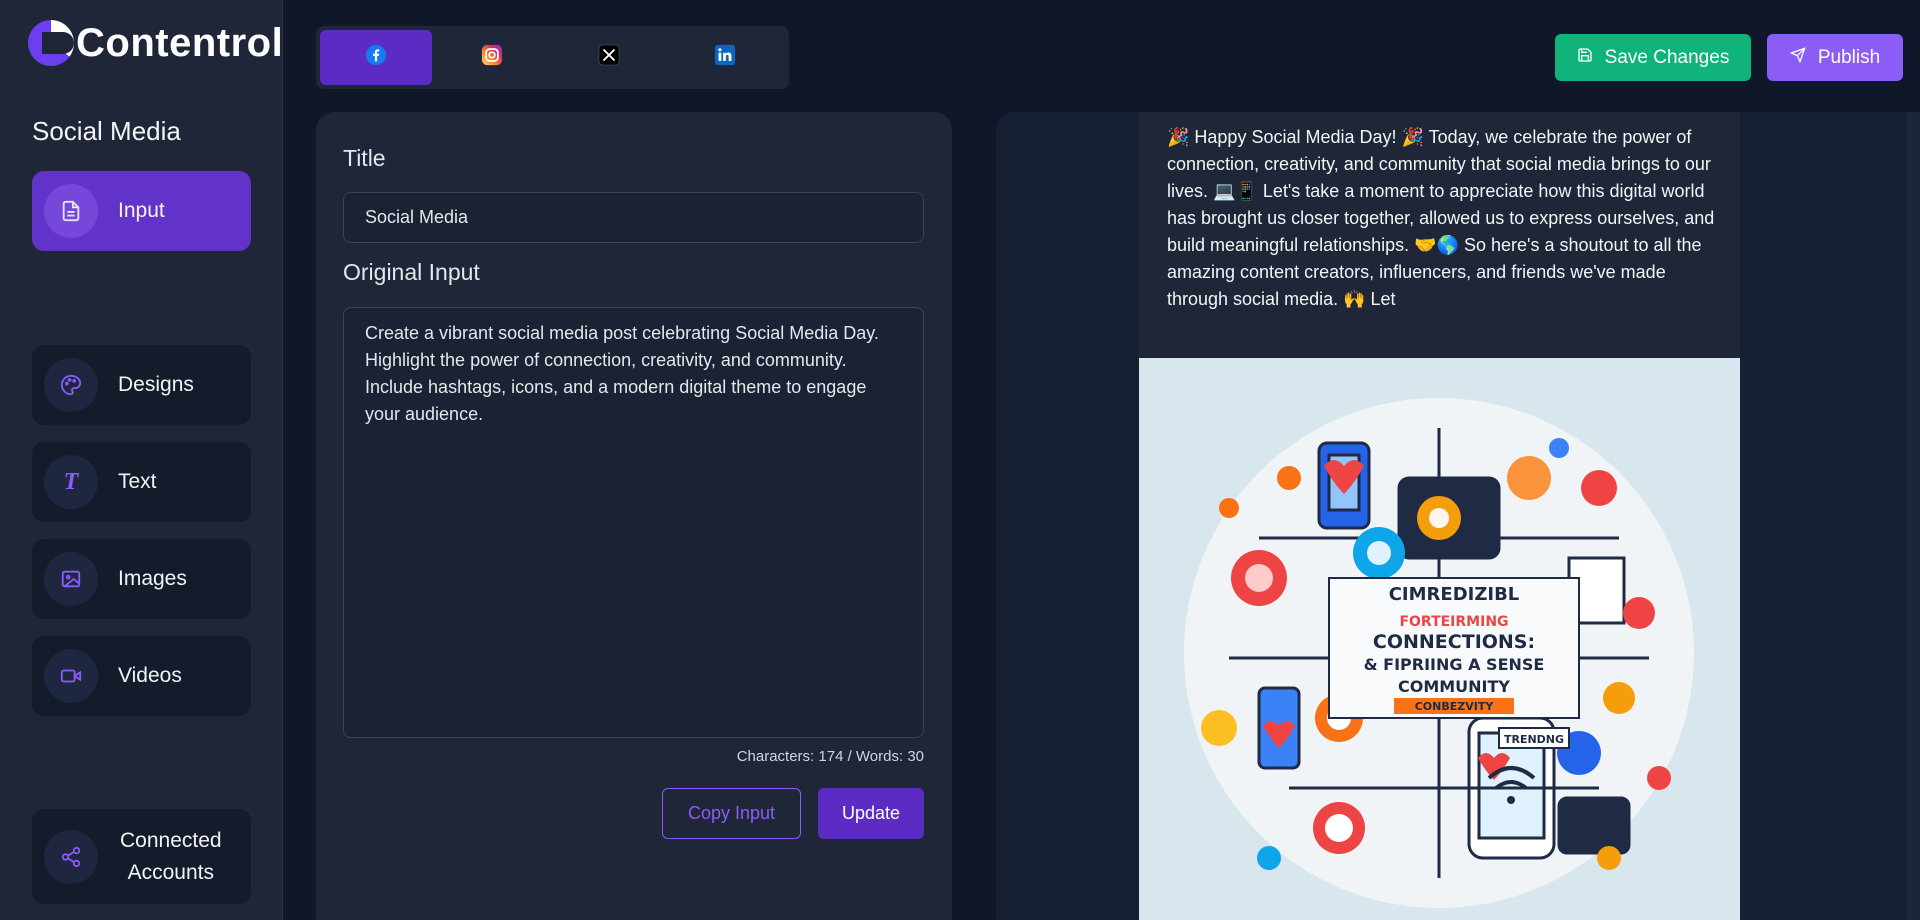  What do you see at coordinates (1454, 686) in the screenshot?
I see `image-text-line: COMMUNITY` at bounding box center [1454, 686].